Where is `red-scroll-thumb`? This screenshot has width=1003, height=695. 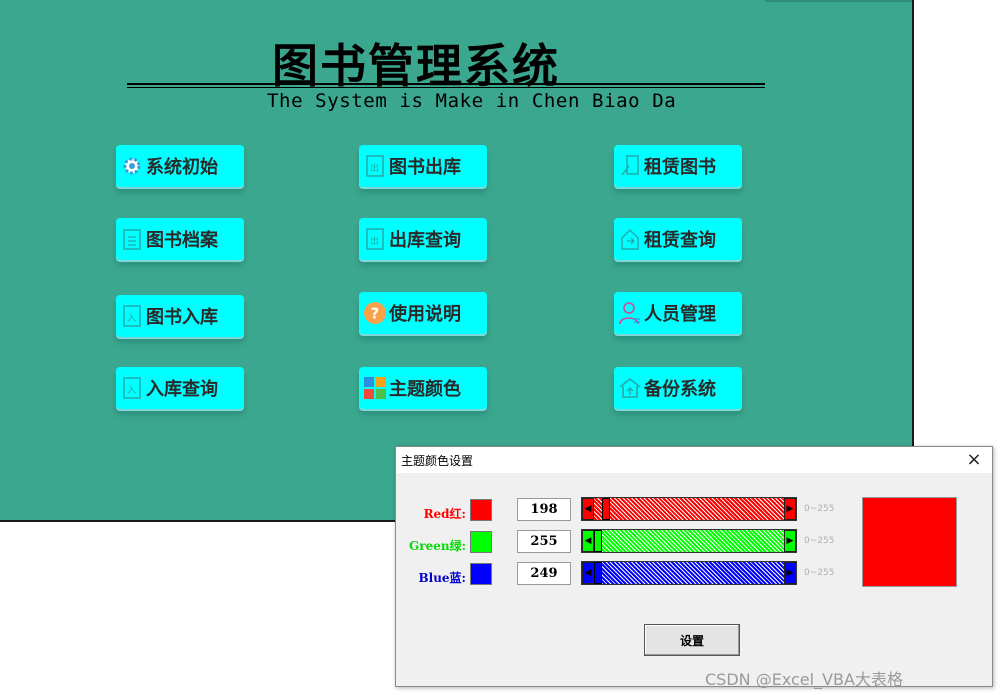
red-scroll-thumb is located at coordinates (606, 509).